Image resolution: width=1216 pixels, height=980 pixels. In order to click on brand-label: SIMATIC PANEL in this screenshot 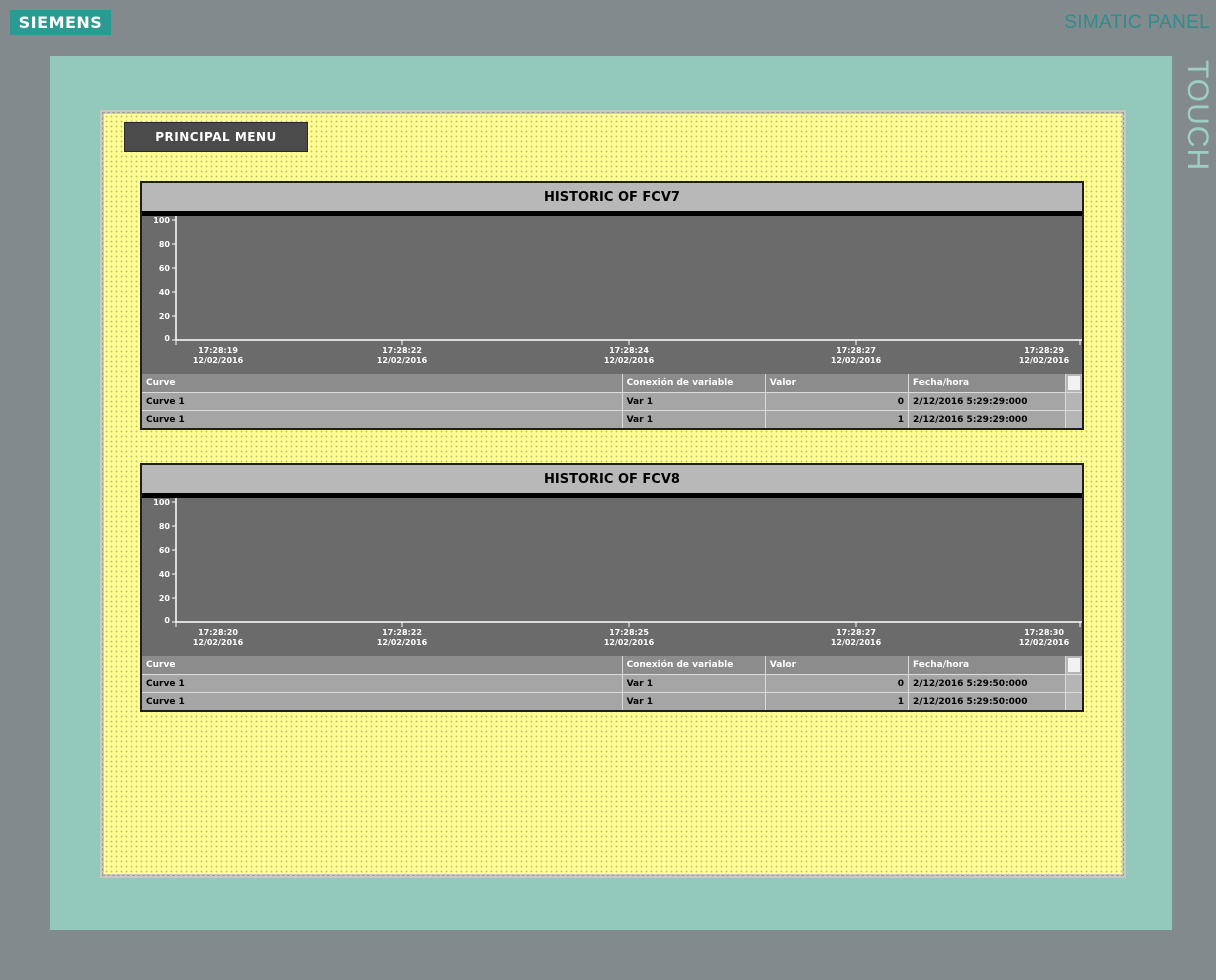, I will do `click(1137, 22)`.